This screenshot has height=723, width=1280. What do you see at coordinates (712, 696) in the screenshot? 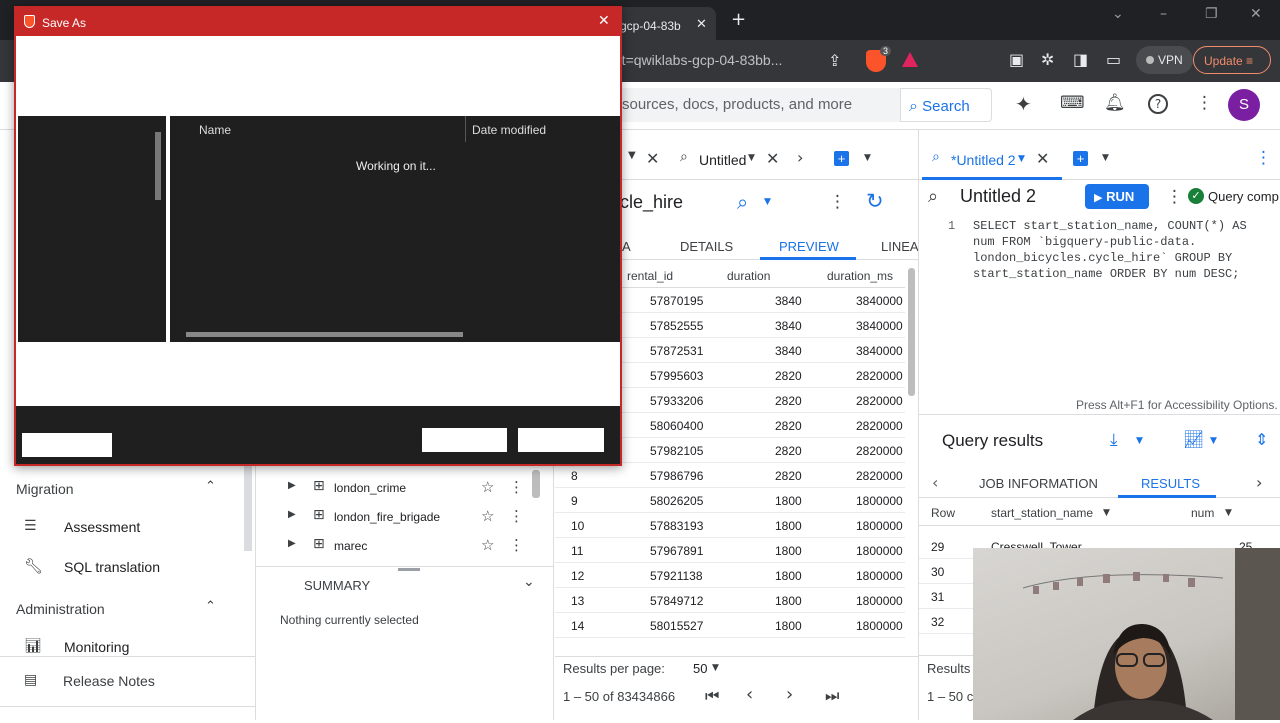
I see `first-page-icon: ⏮︎` at bounding box center [712, 696].